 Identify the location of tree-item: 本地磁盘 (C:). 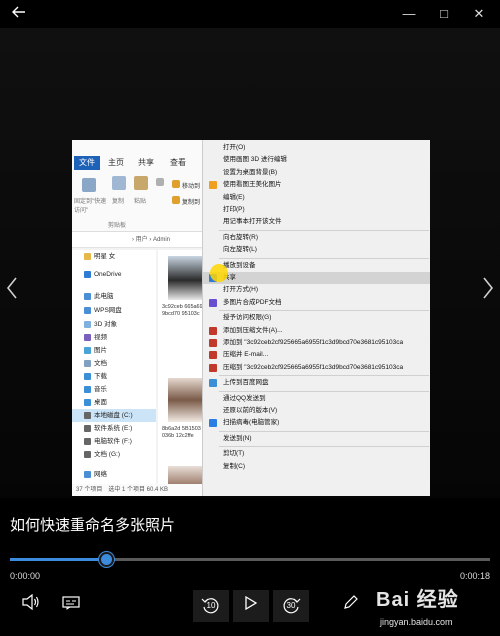
(114, 415).